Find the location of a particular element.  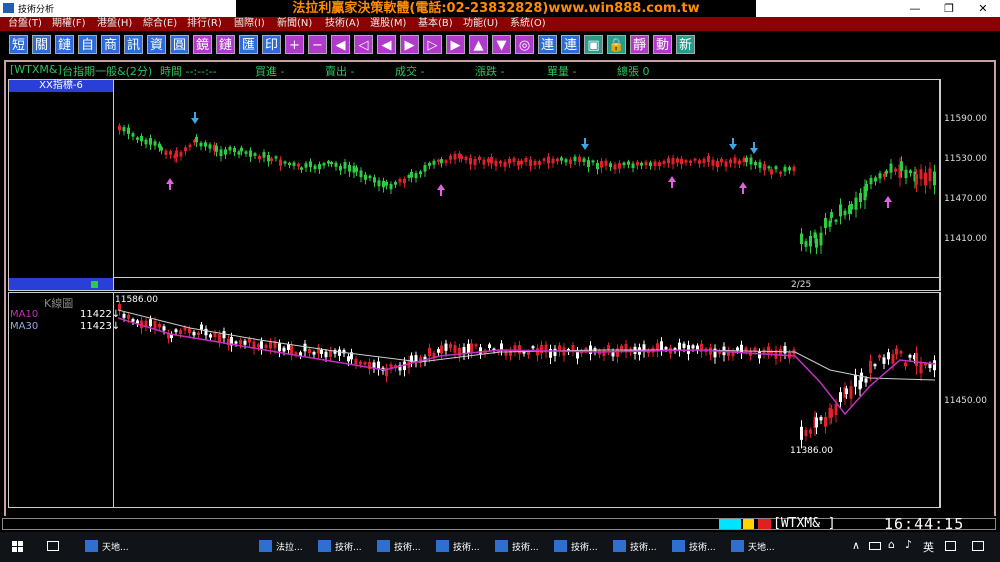

up-arrow-icon is located at coordinates (672, 182).